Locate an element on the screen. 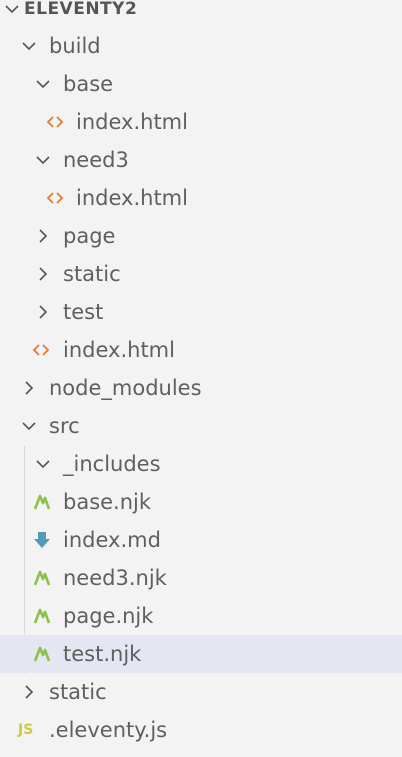 The width and height of the screenshot is (402, 757). tree-item-need3: need3 is located at coordinates (201, 160).